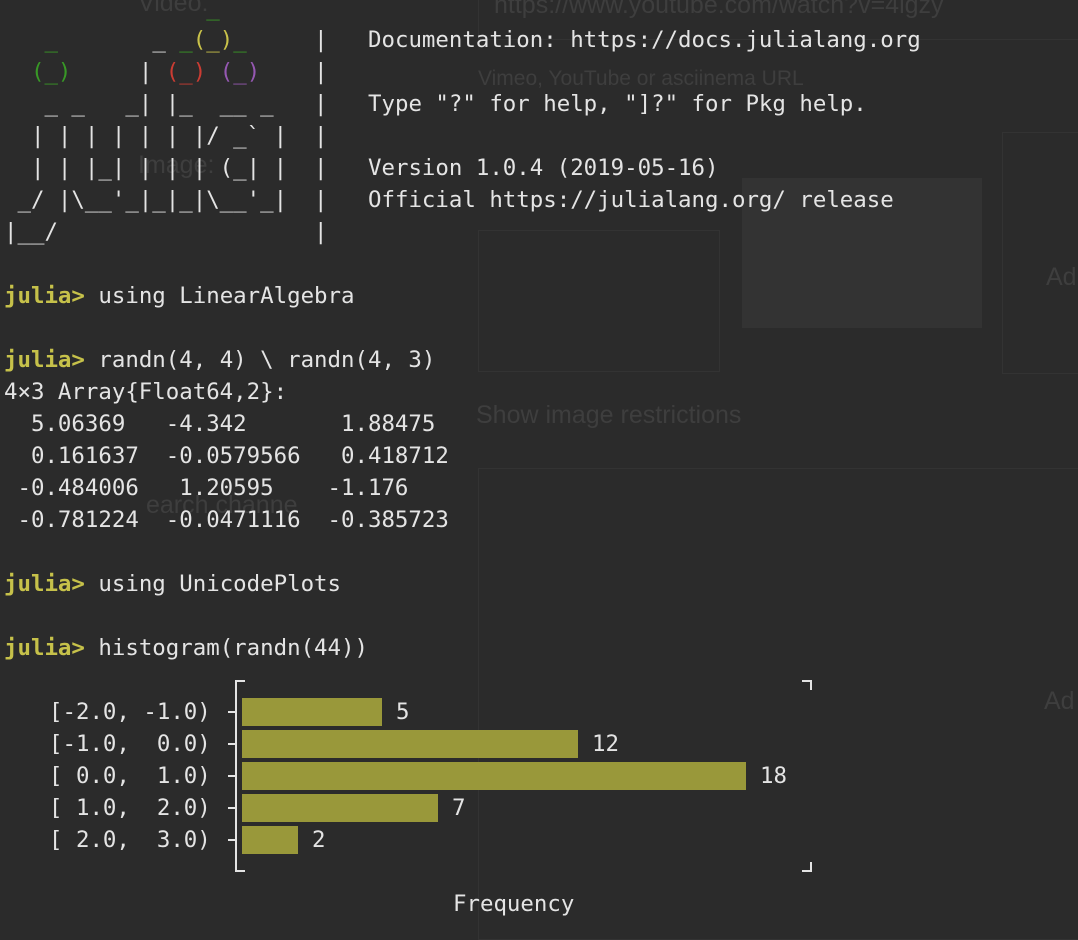  I want to click on histogram-bin-label: [ 1.0, 2.0), so click(130, 808).